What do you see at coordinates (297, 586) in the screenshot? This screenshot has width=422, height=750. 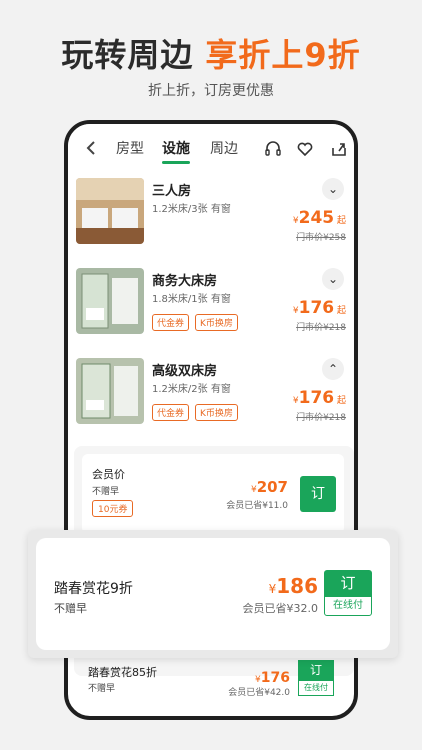 I see `price-value: 186` at bounding box center [297, 586].